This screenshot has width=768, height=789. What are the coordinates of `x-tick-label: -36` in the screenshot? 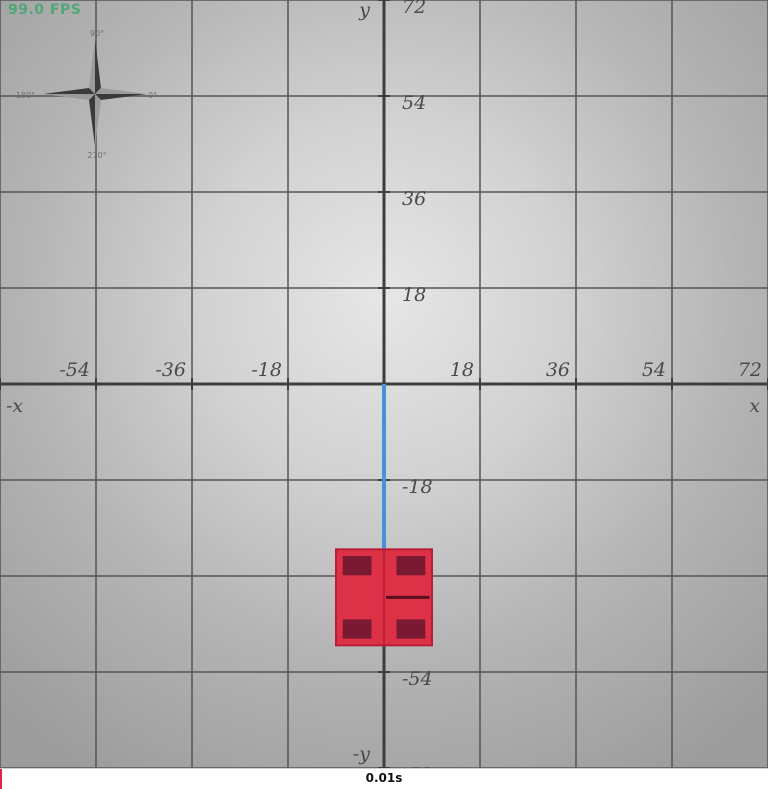 It's located at (170, 370).